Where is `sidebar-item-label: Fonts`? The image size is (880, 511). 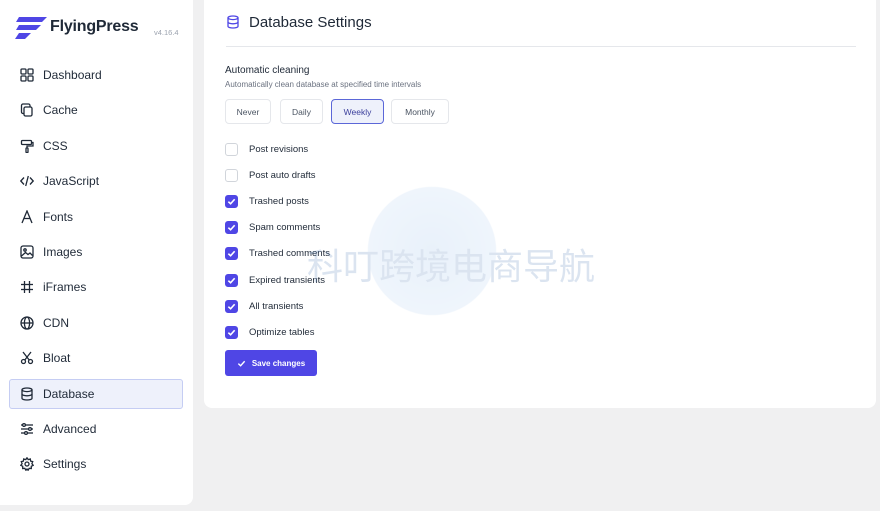
sidebar-item-label: Fonts is located at coordinates (58, 216).